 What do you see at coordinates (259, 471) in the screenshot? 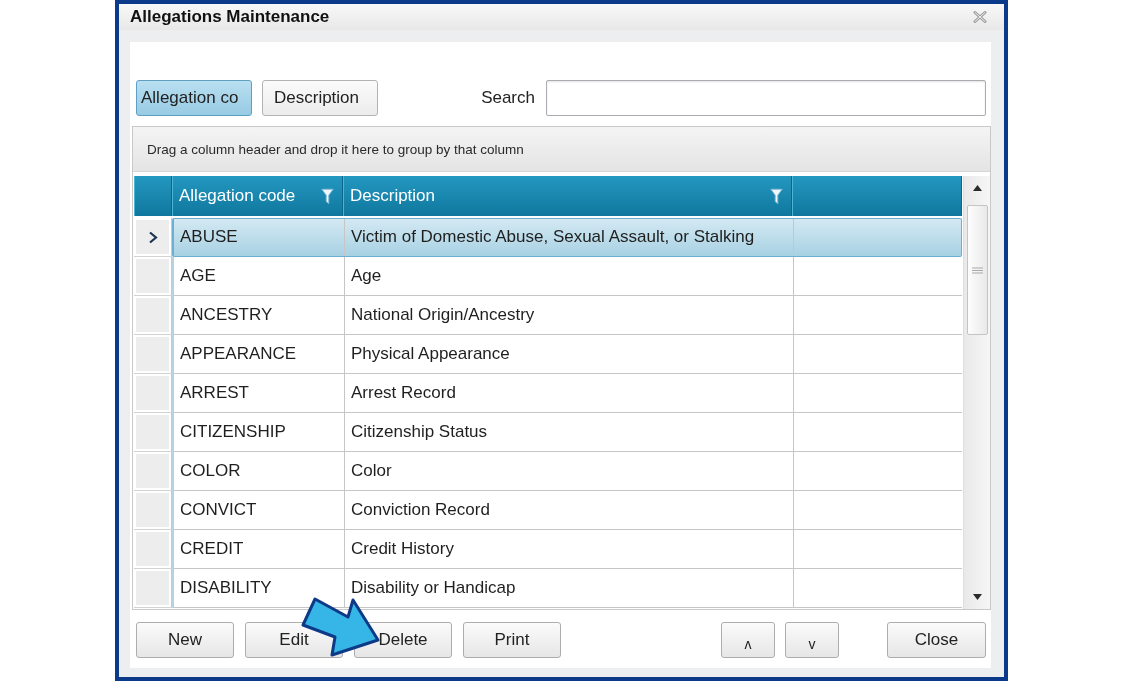
I see `table-cell: COLOR` at bounding box center [259, 471].